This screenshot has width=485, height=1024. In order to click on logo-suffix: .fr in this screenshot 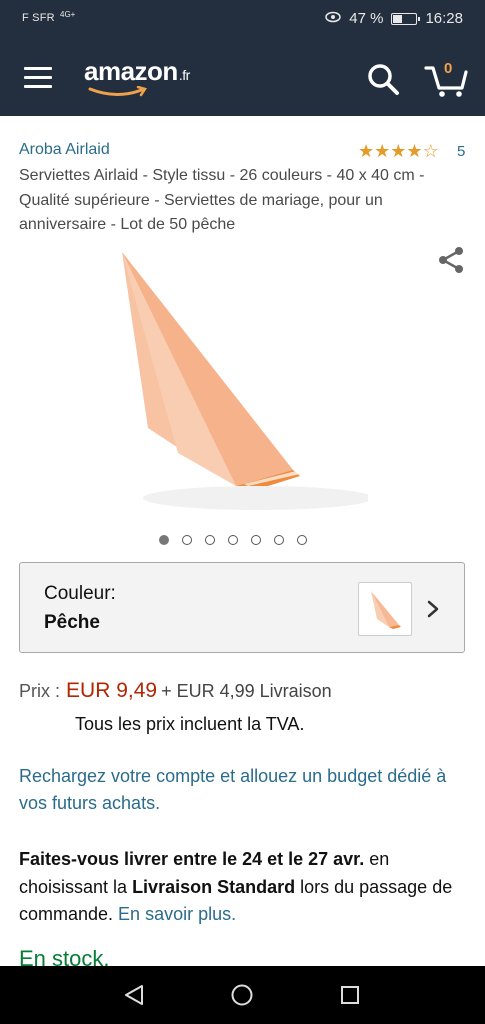, I will do `click(184, 75)`.